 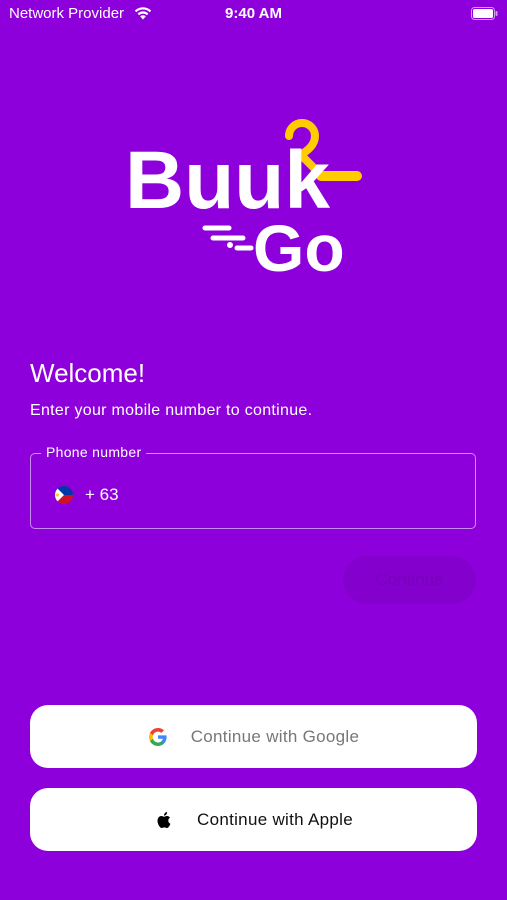 What do you see at coordinates (243, 198) in the screenshot?
I see `buukgo-logo: Buuk Go` at bounding box center [243, 198].